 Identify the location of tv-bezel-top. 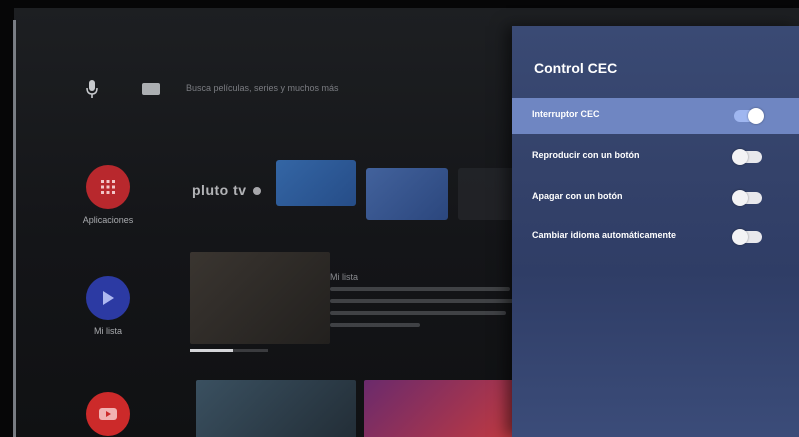
(399, 4).